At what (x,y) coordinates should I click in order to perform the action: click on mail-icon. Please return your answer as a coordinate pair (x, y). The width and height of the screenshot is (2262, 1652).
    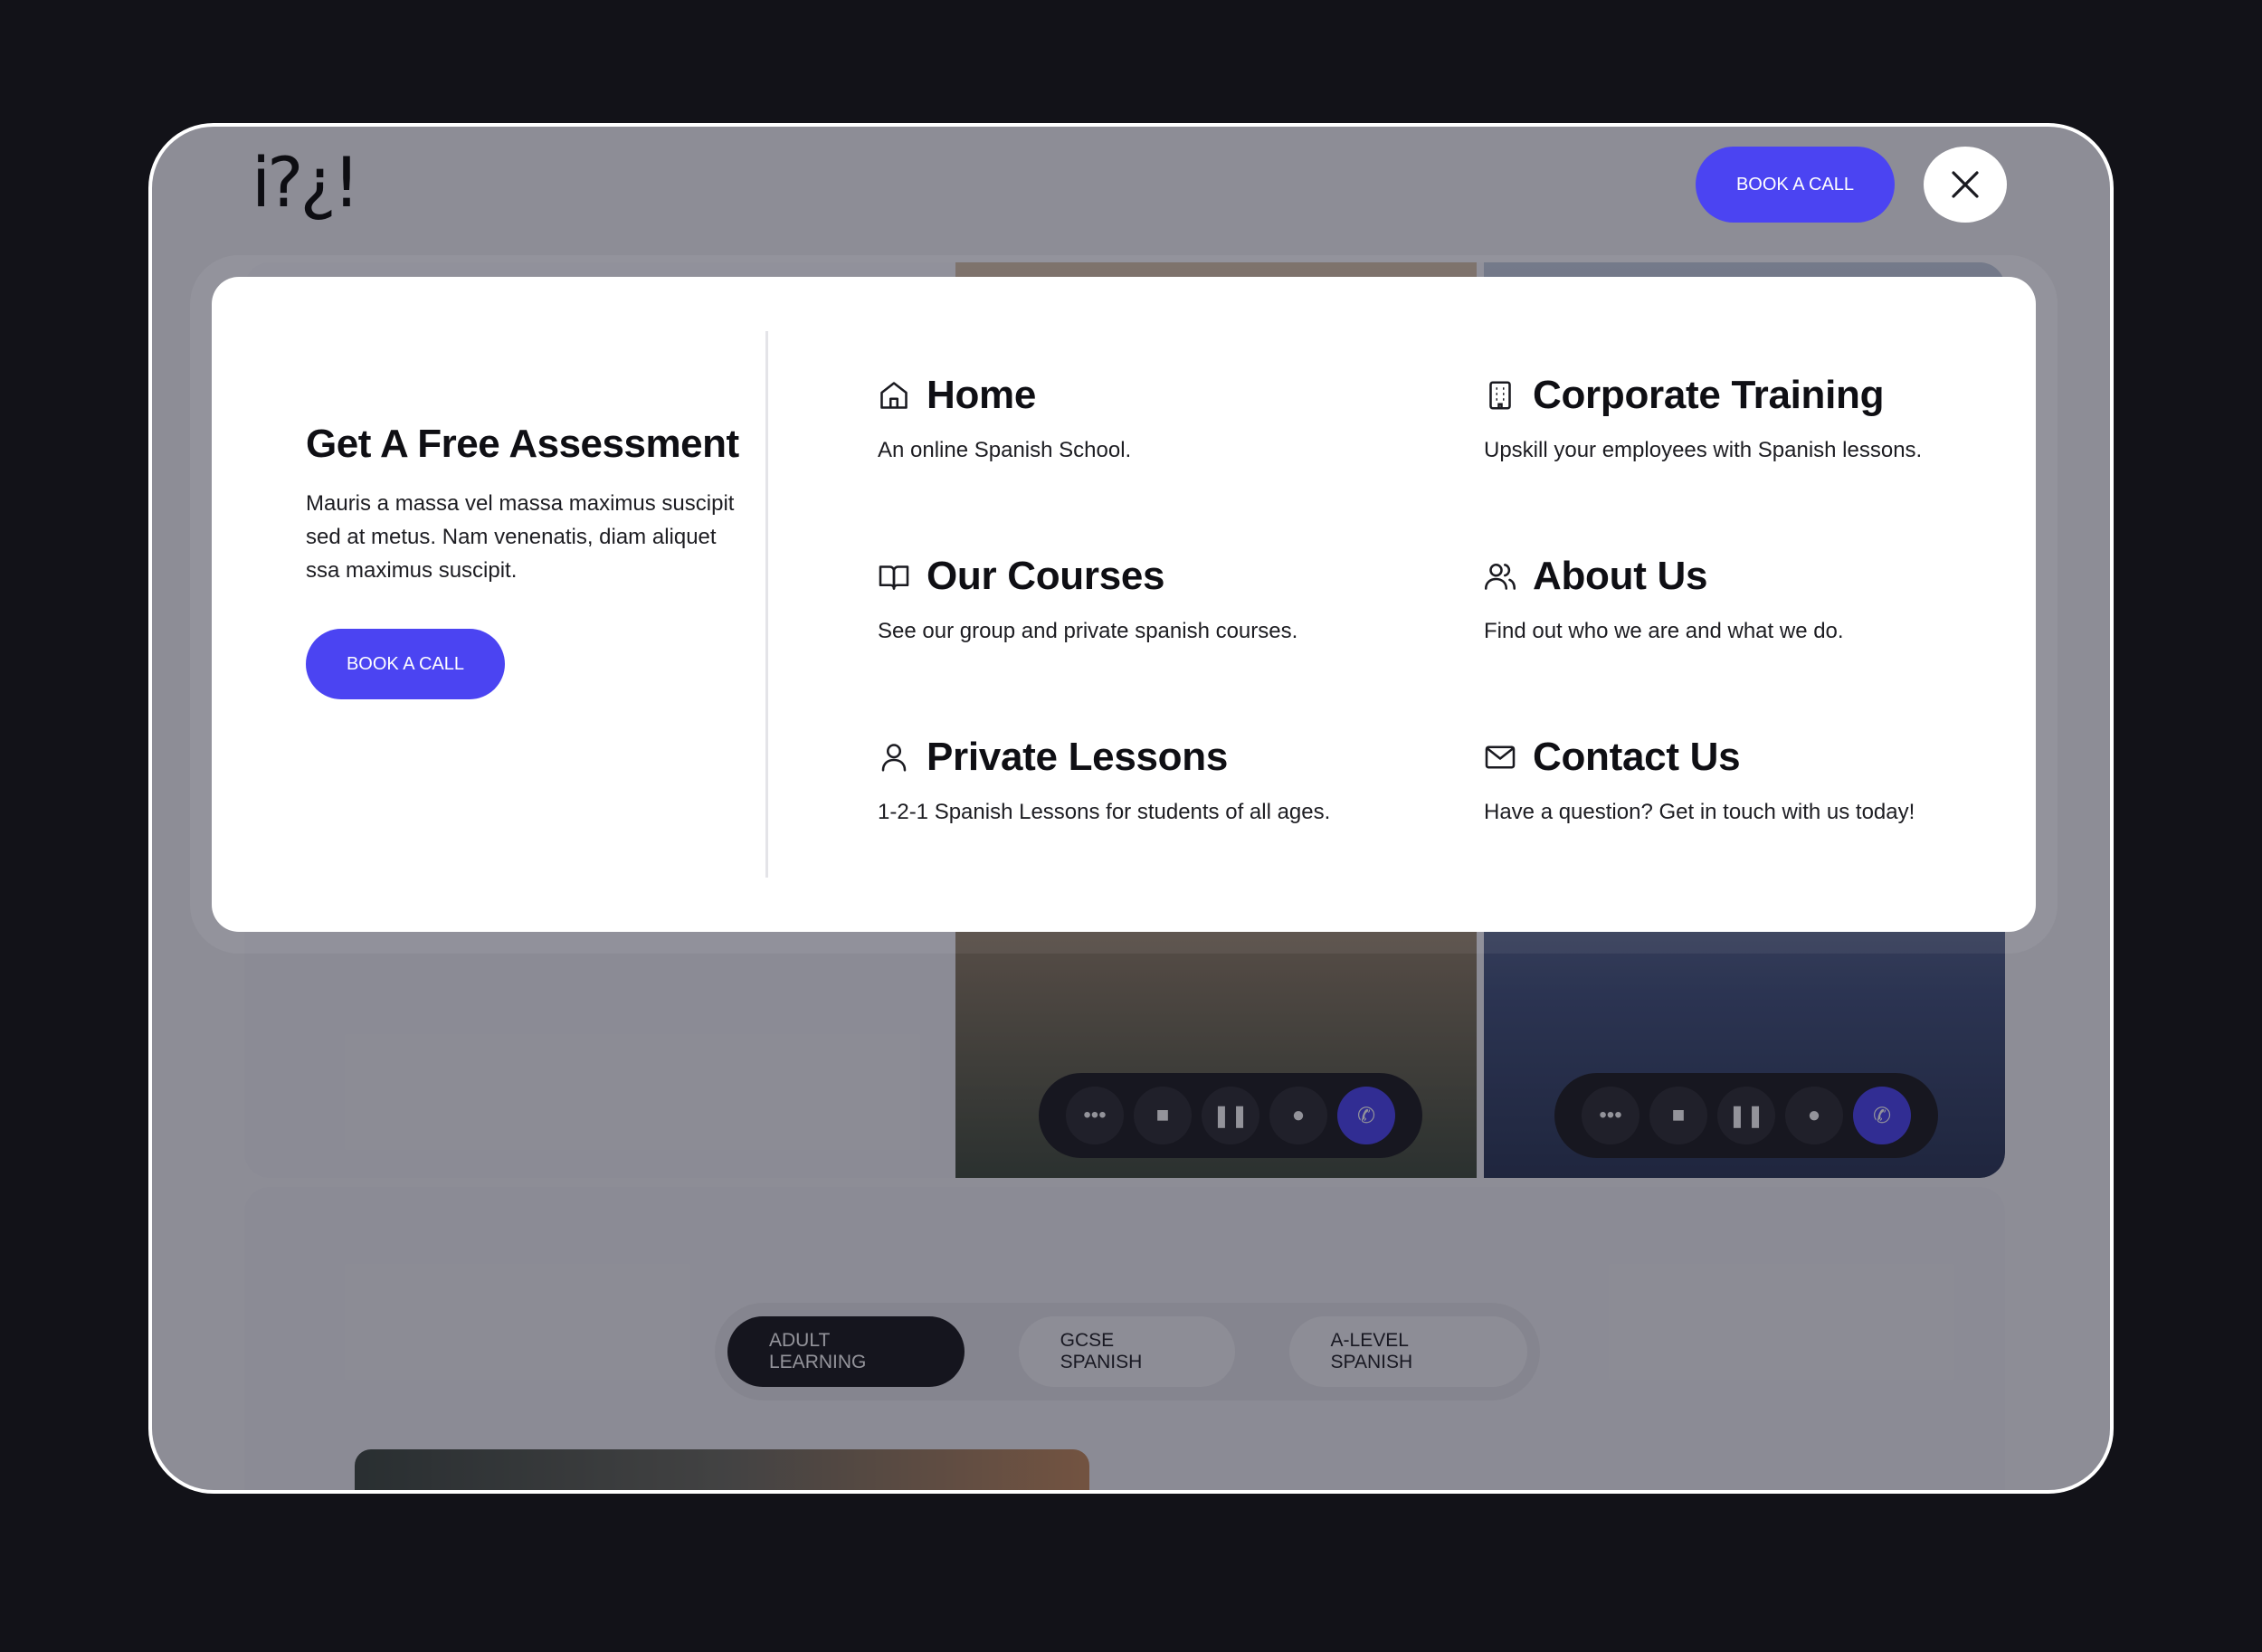
    Looking at the image, I should click on (1500, 758).